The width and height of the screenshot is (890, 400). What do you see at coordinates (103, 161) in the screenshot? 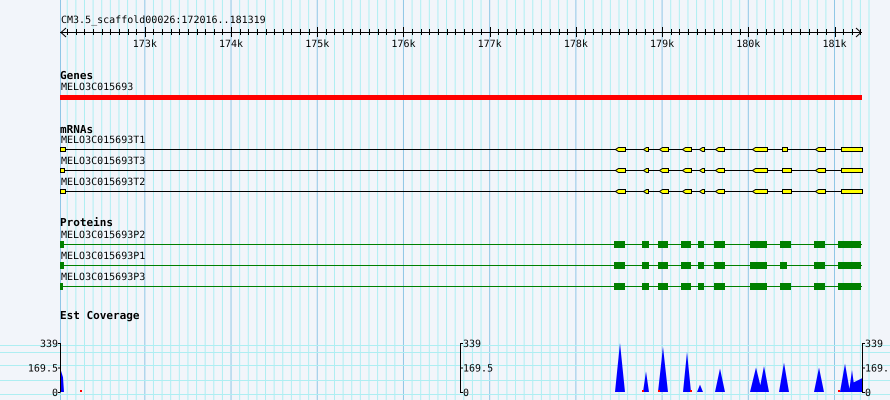
I see `feature-label: MELO3C015693T3` at bounding box center [103, 161].